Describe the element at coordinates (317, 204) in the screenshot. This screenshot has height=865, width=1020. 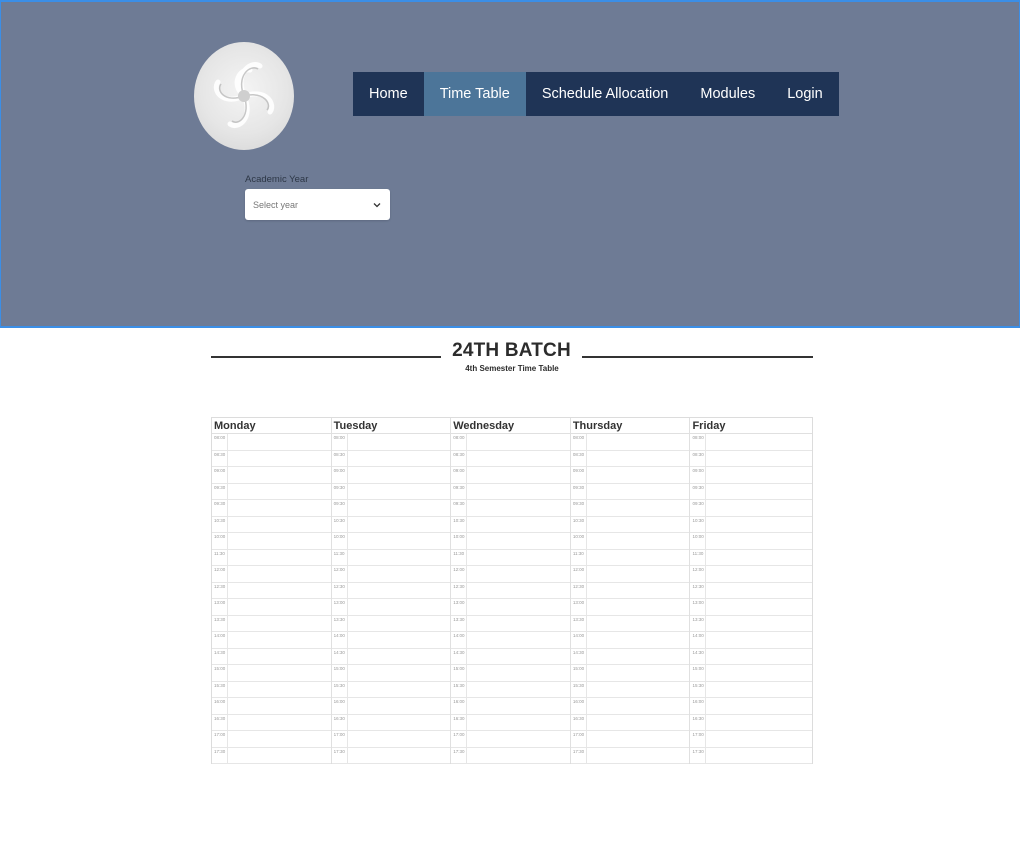
I see `academic-year-select: Select year` at that location.